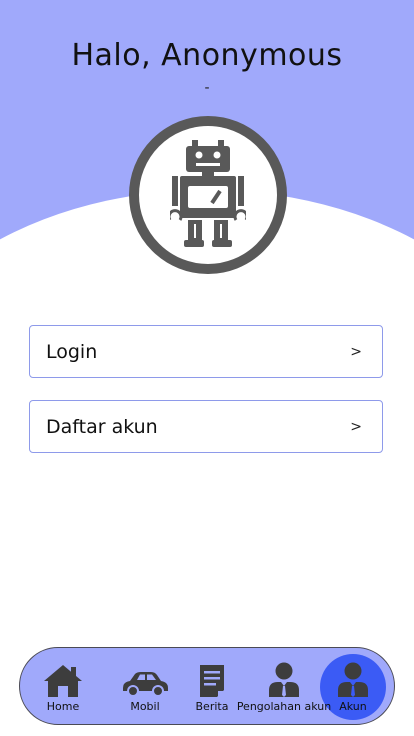  Describe the element at coordinates (63, 681) in the screenshot. I see `home-icon` at that location.